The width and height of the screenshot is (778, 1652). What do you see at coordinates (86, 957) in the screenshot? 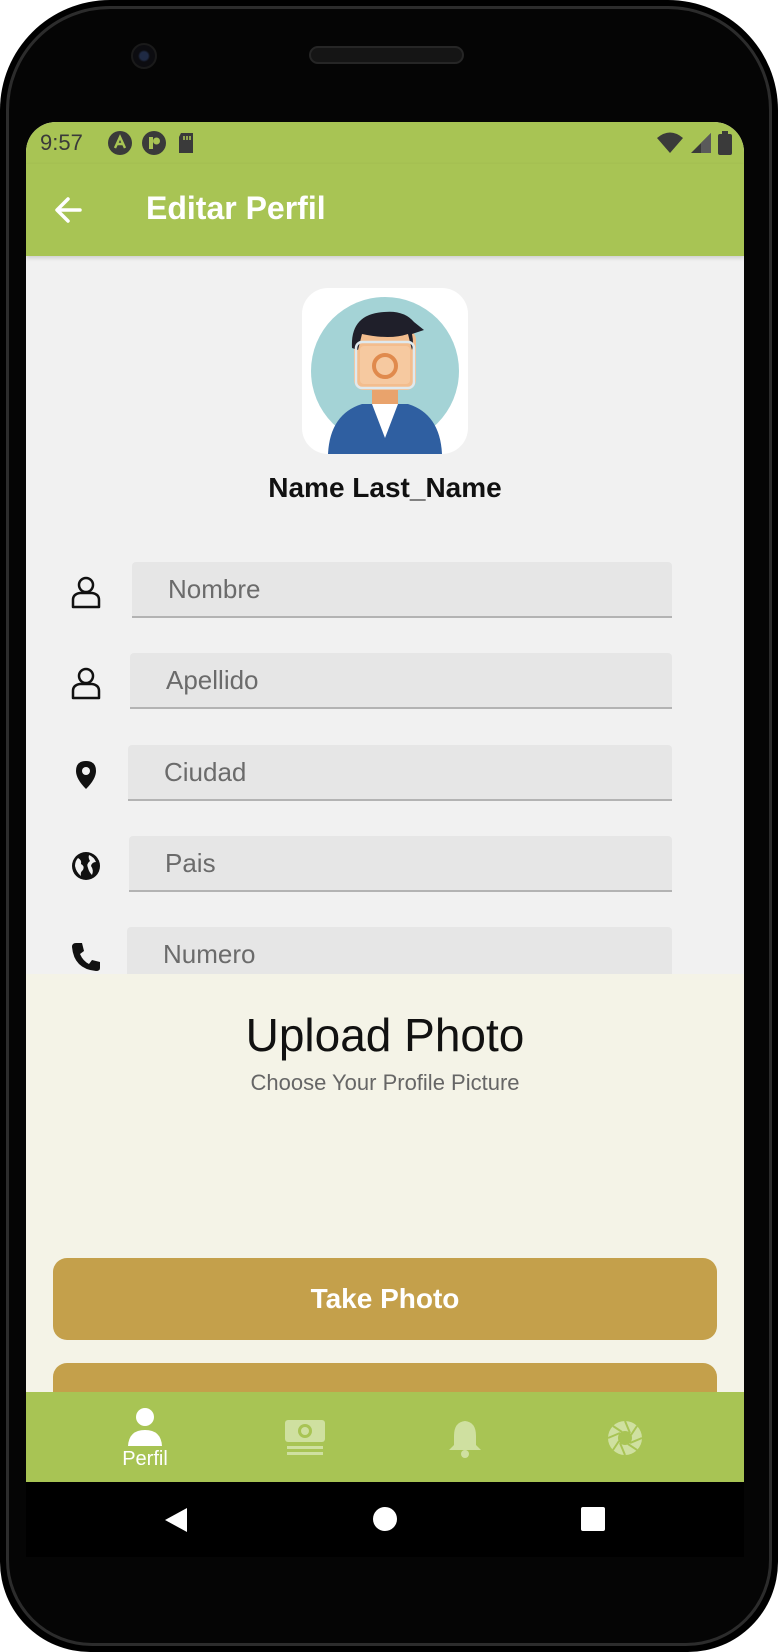
I see `phone-icon` at bounding box center [86, 957].